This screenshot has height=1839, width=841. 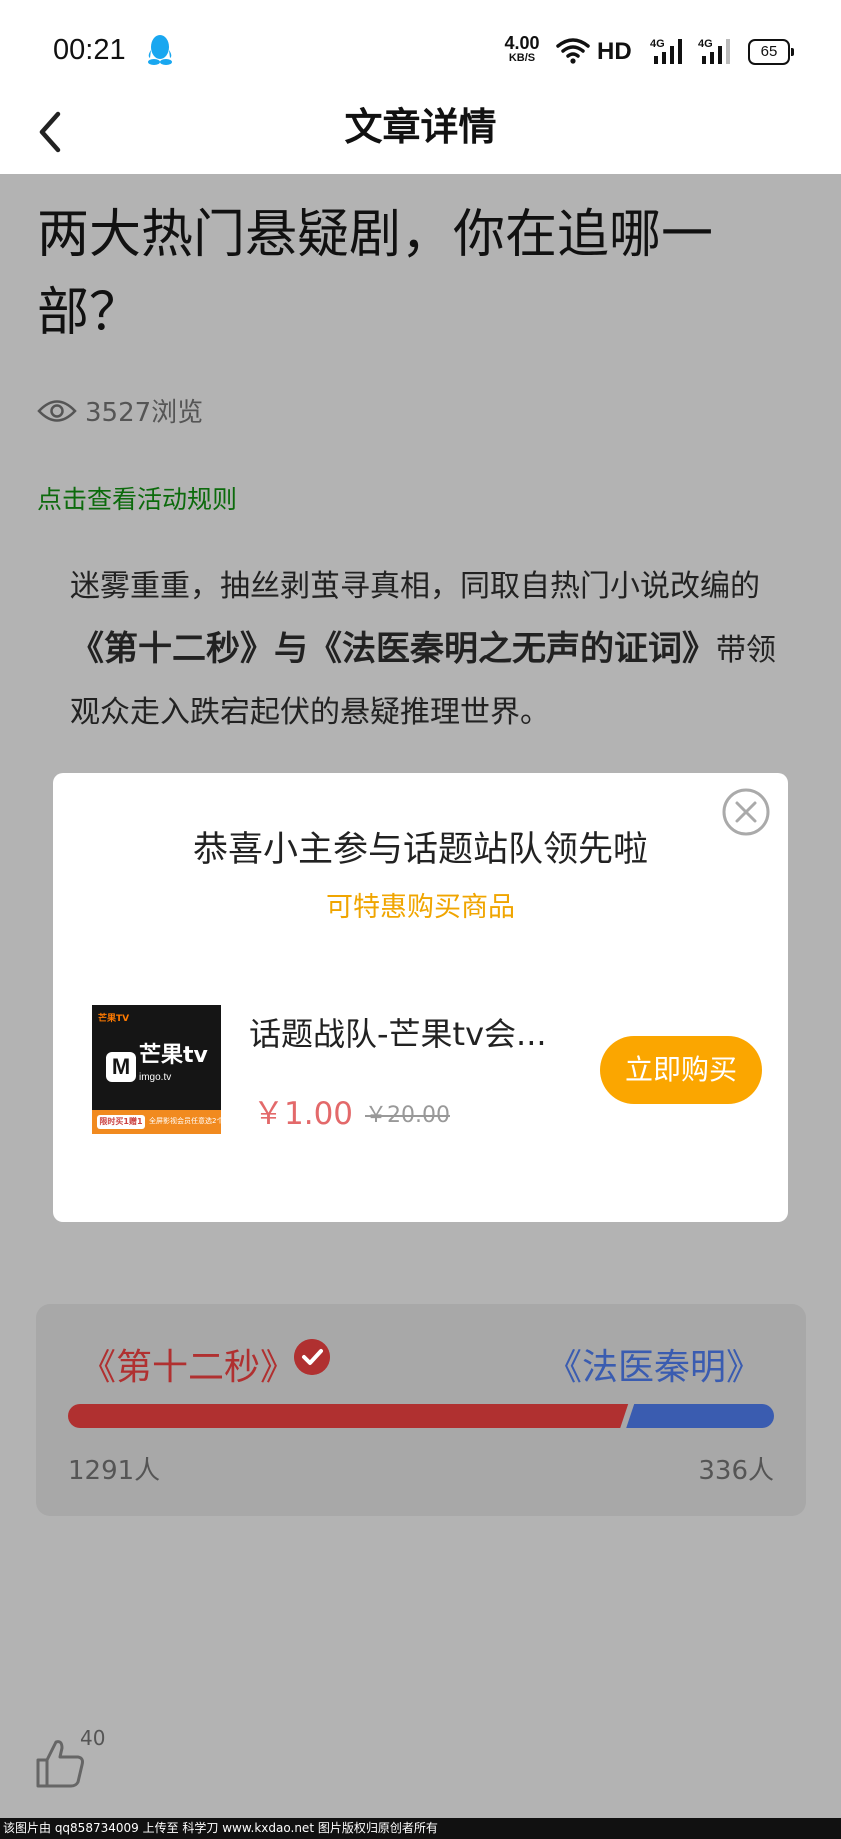 What do you see at coordinates (700, 1416) in the screenshot?
I see `vote-bar-team-b` at bounding box center [700, 1416].